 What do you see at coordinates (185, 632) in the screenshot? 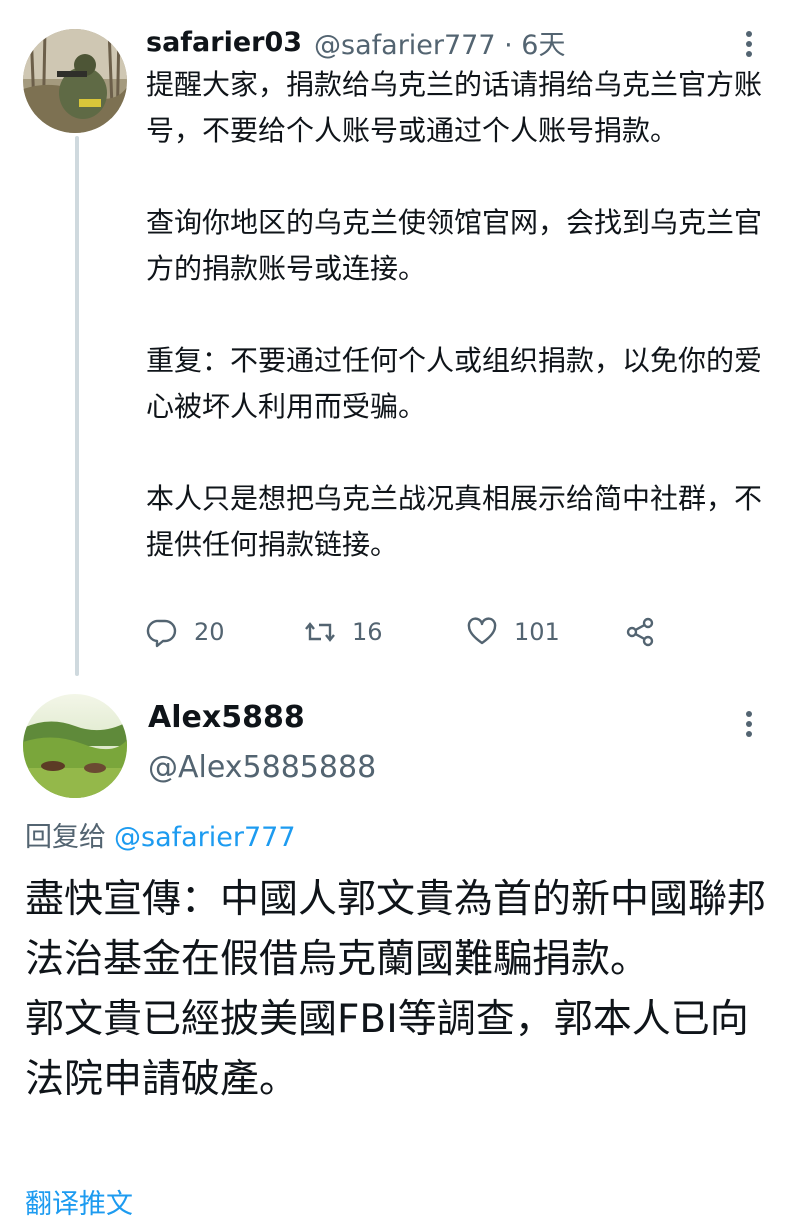
I see `reply-button: 20` at bounding box center [185, 632].